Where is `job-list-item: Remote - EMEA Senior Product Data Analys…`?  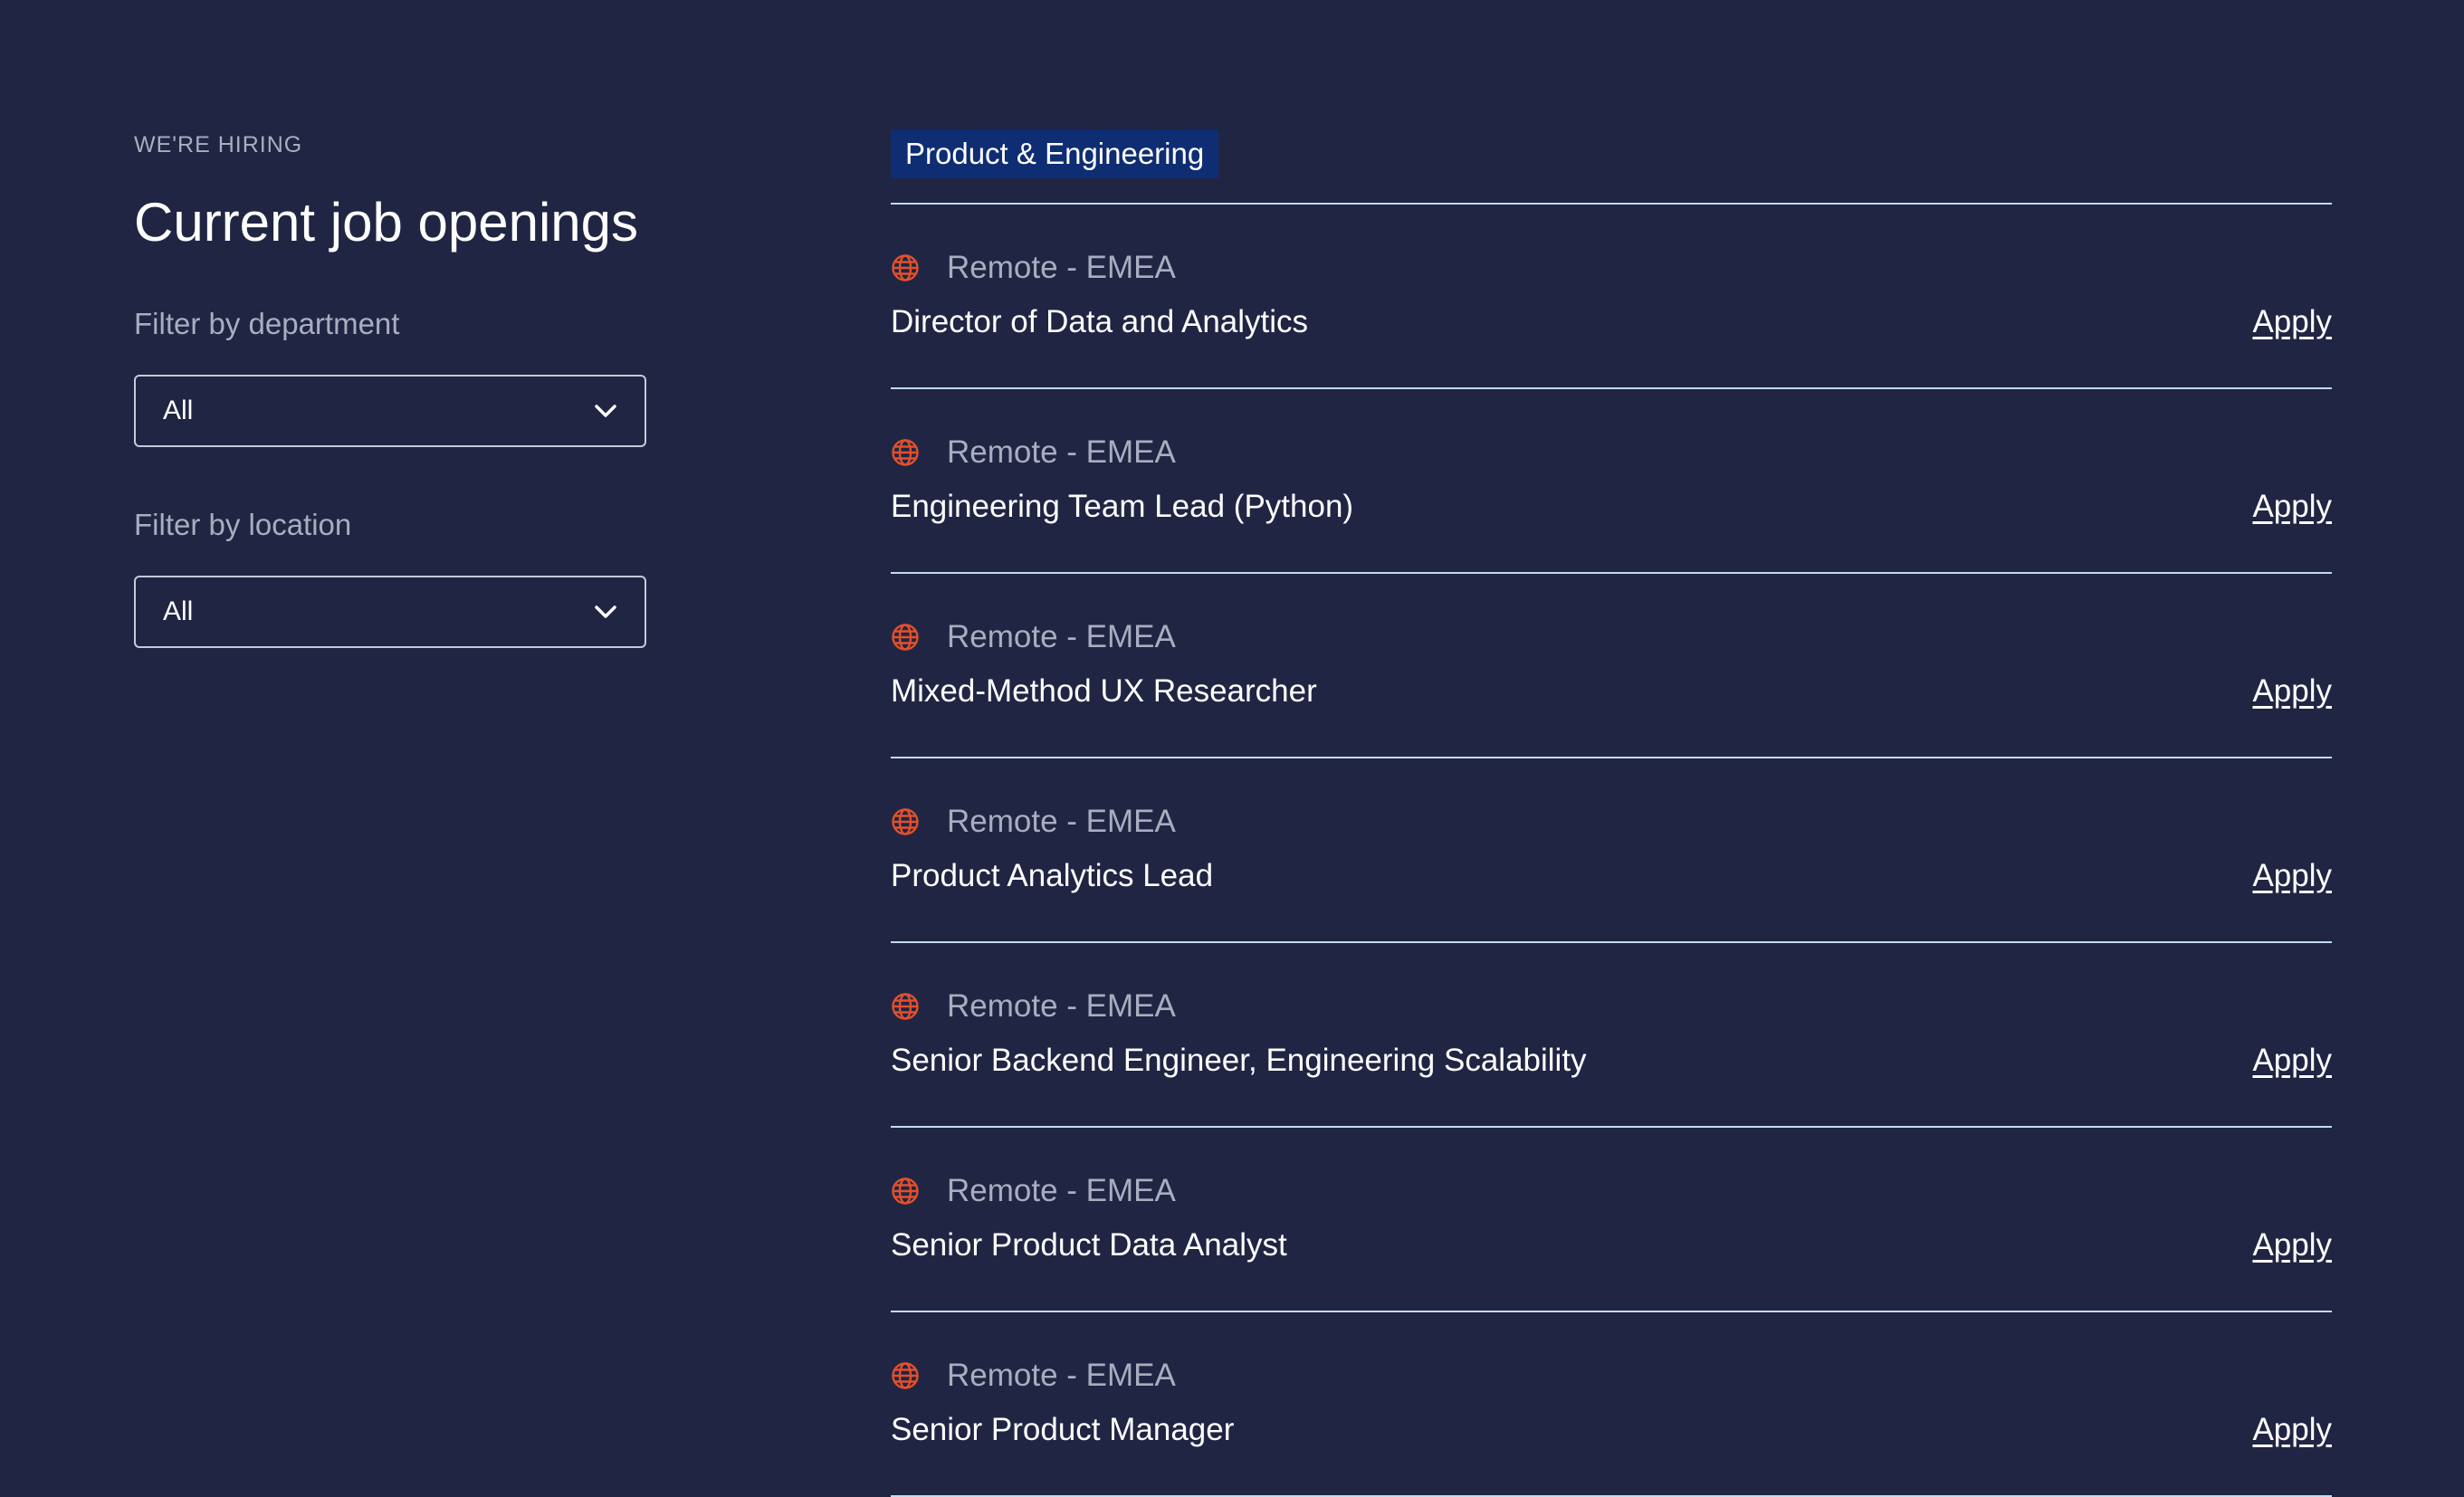
job-list-item: Remote - EMEA Senior Product Data Analys… is located at coordinates (1611, 1220).